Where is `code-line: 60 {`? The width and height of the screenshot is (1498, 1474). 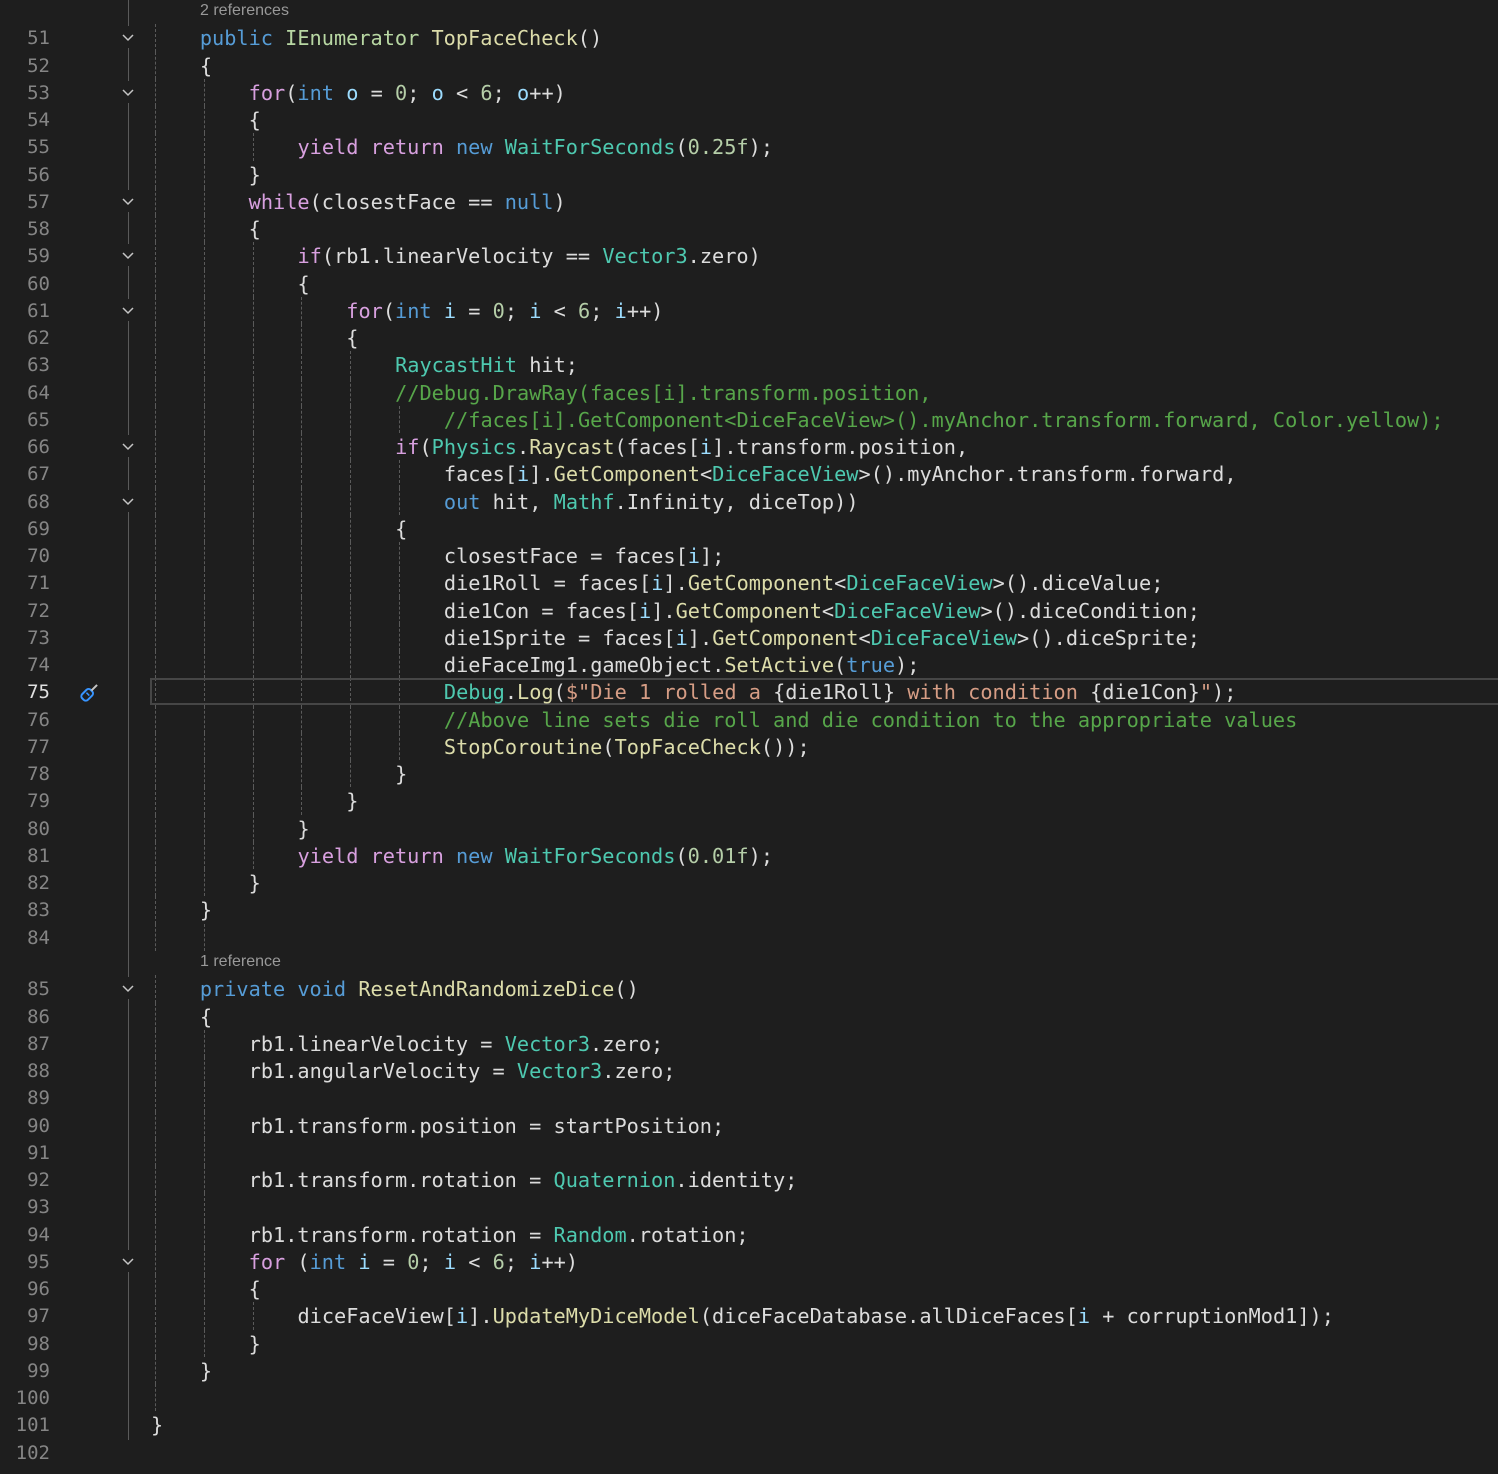 code-line: 60 { is located at coordinates (749, 283).